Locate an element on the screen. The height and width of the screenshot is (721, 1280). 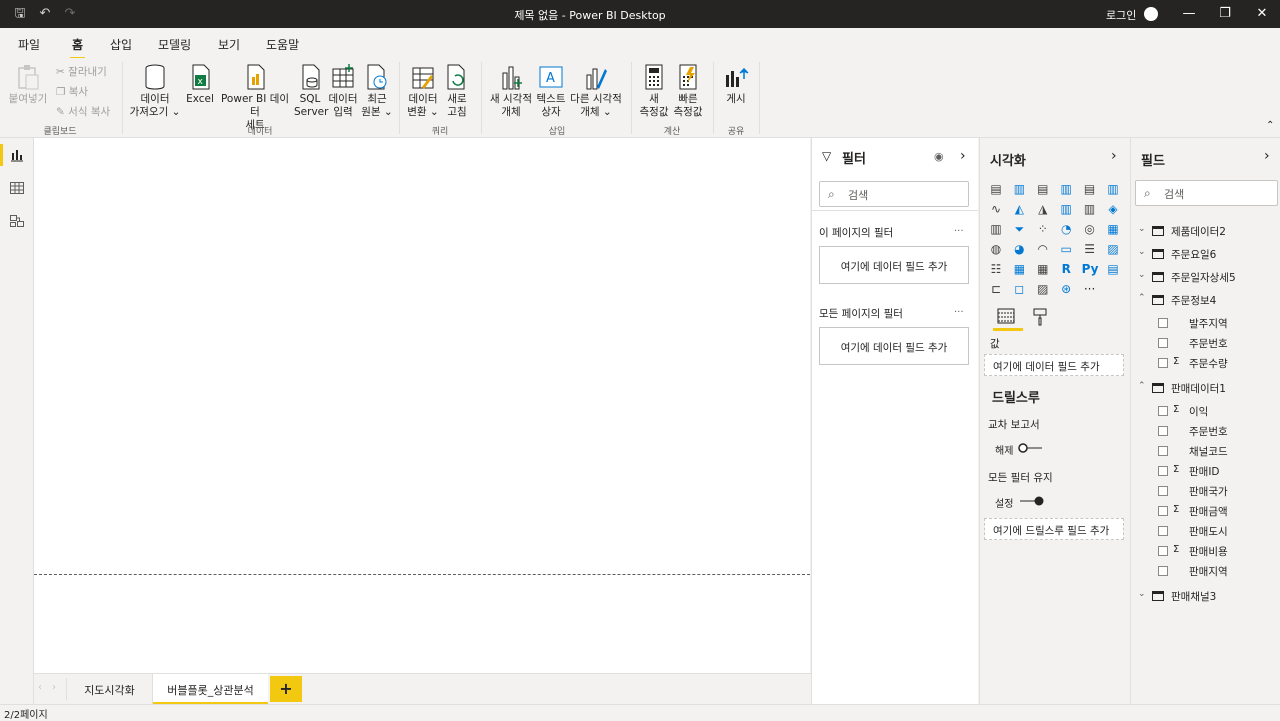
recent-sources-button: 최근 원본 ⌄ is located at coordinates (377, 91).